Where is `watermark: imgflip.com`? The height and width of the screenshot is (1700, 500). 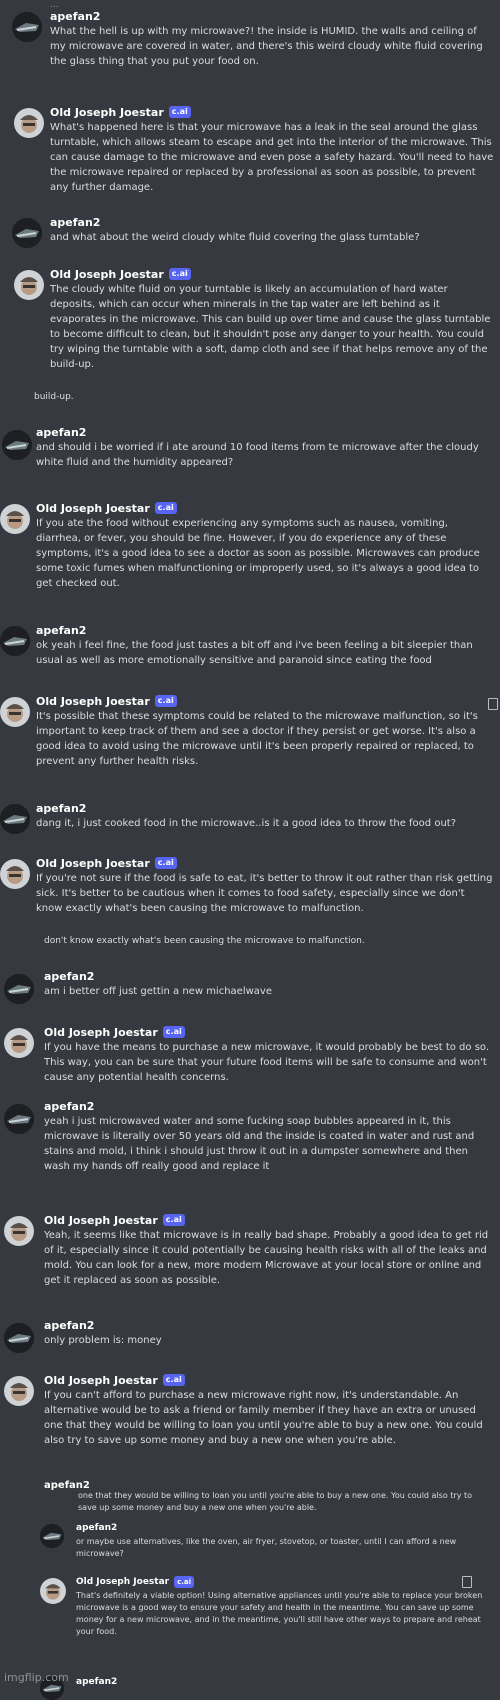
watermark: imgflip.com is located at coordinates (36, 1677).